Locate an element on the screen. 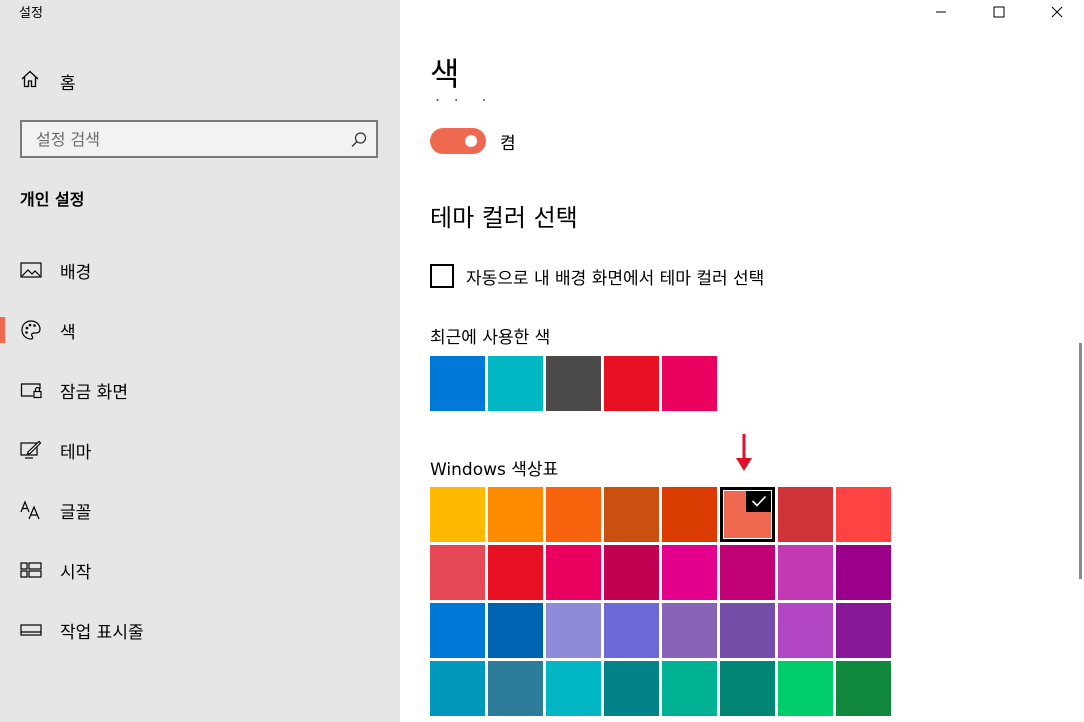  sidebar-item-label: 글꼴 is located at coordinates (76, 512).